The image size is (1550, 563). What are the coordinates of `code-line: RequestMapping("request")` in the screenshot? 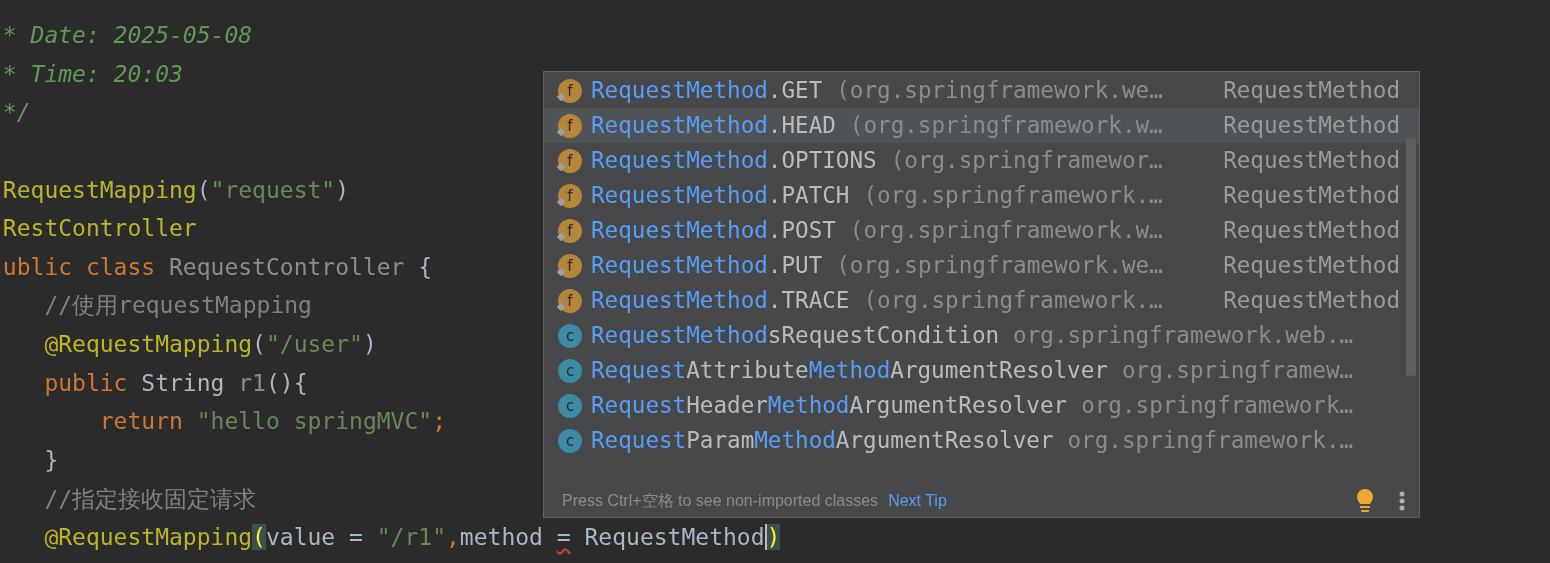 It's located at (175, 189).